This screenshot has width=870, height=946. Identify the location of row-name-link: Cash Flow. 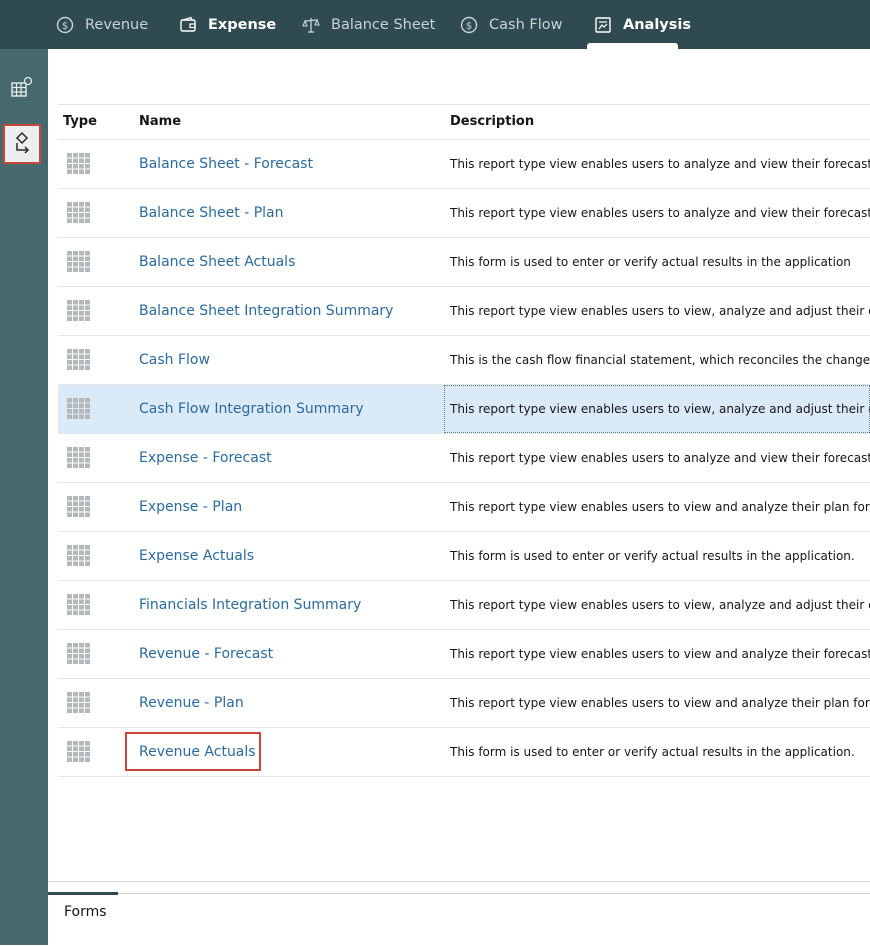
(174, 360).